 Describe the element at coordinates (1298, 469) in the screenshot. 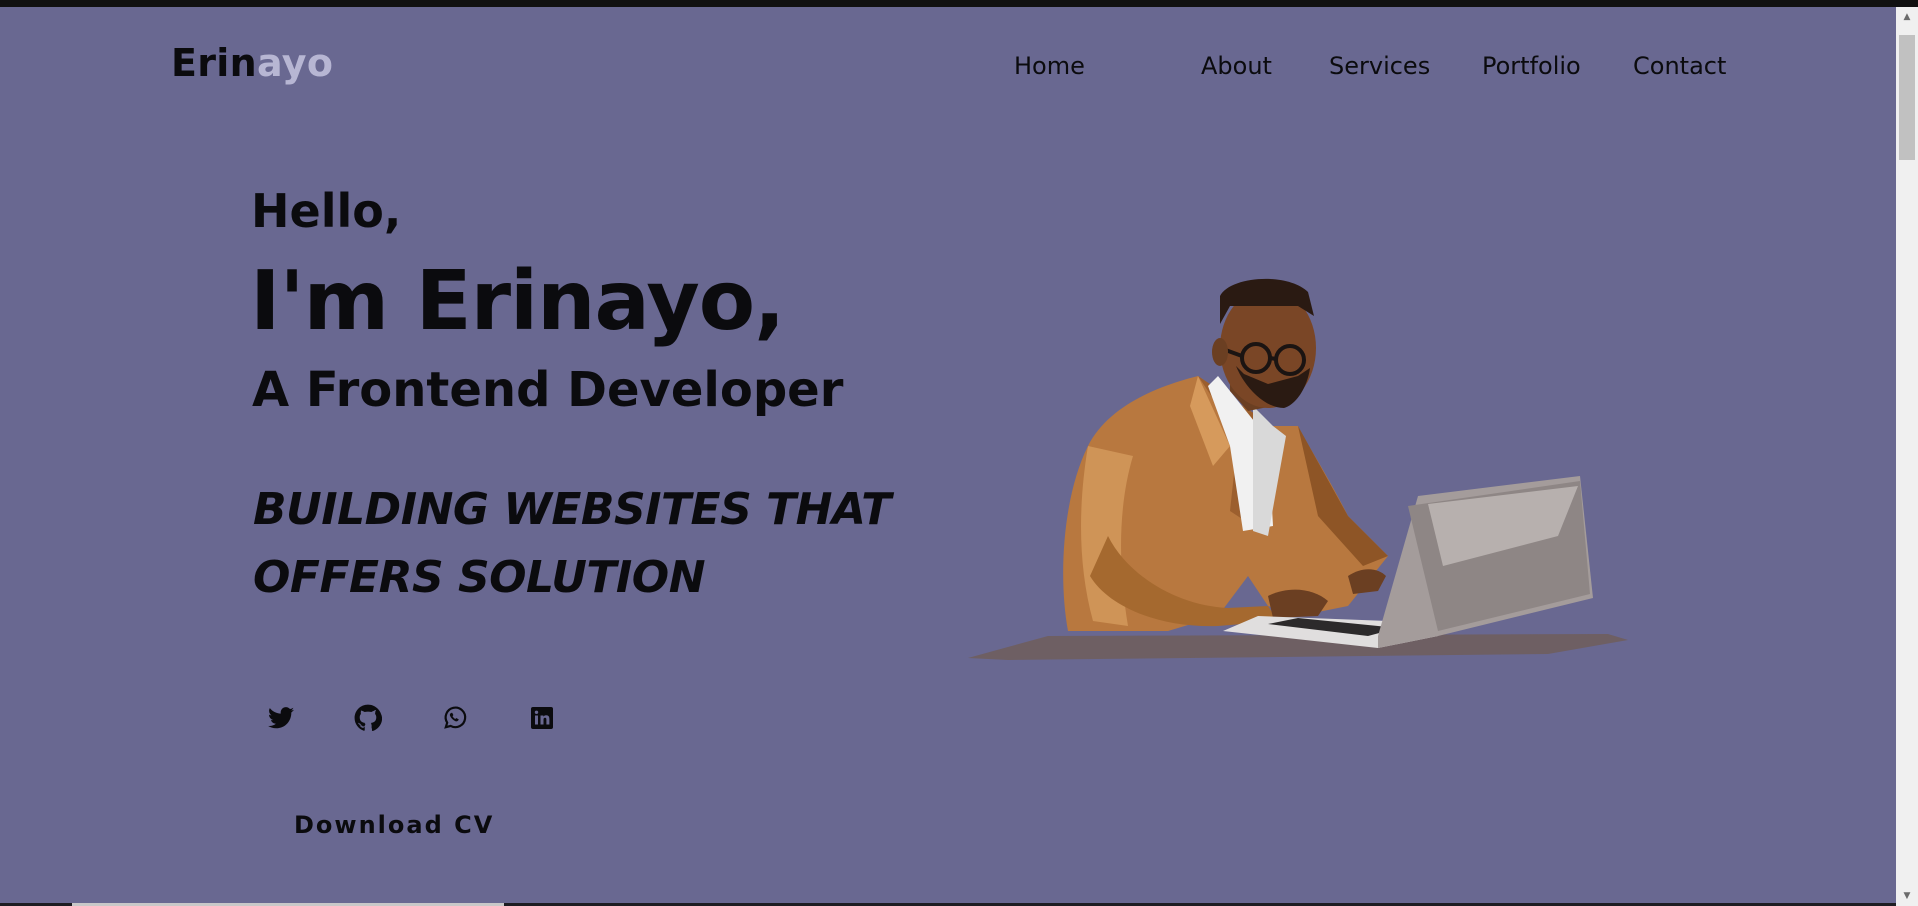

I see `man-with-laptop-illustration` at that location.